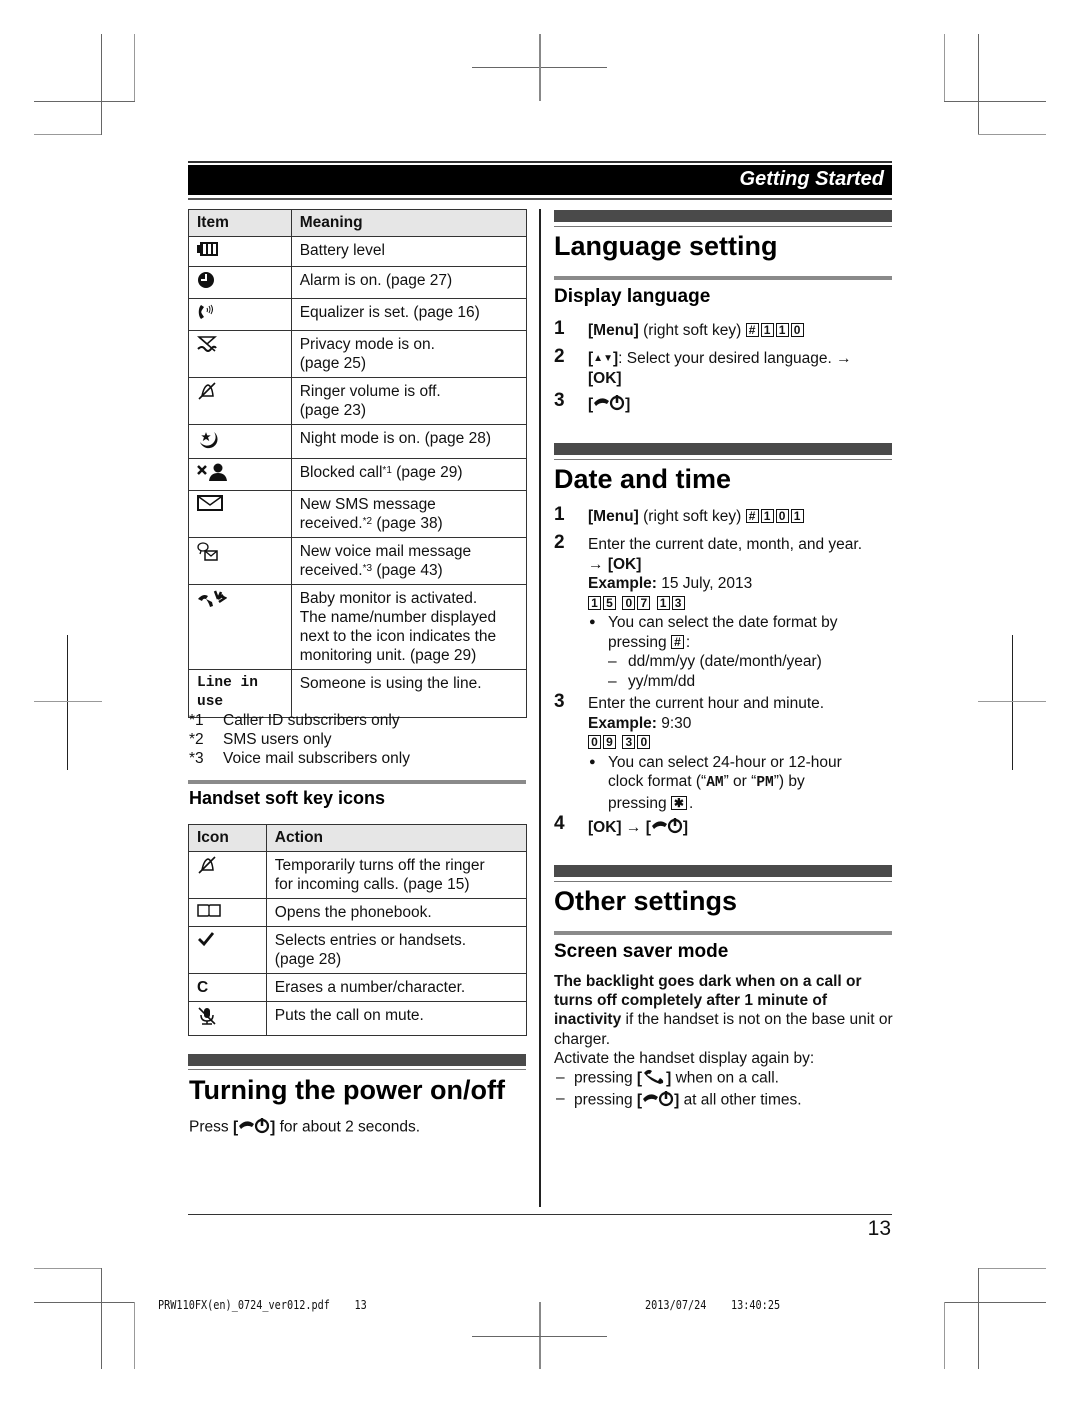 Image resolution: width=1080 pixels, height=1404 pixels. I want to click on table-row: New SMS message received.*2 (page 38), so click(358, 514).